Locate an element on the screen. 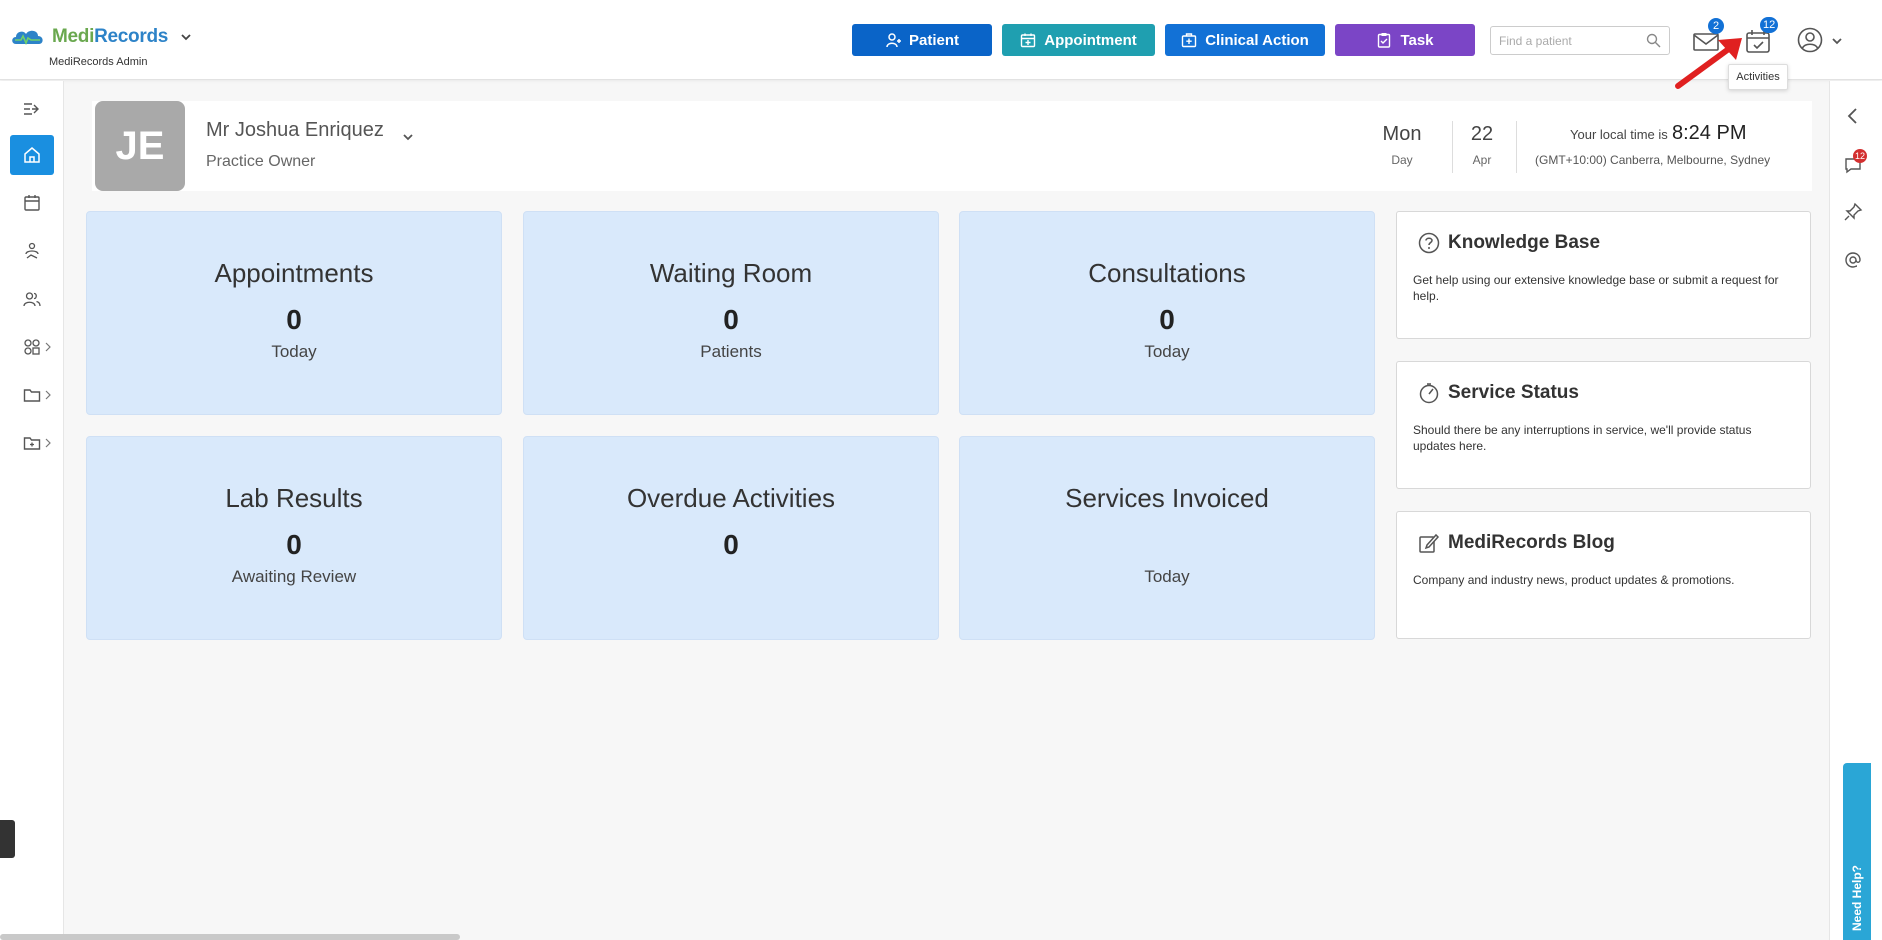  card-title: Waiting Room is located at coordinates (731, 273).